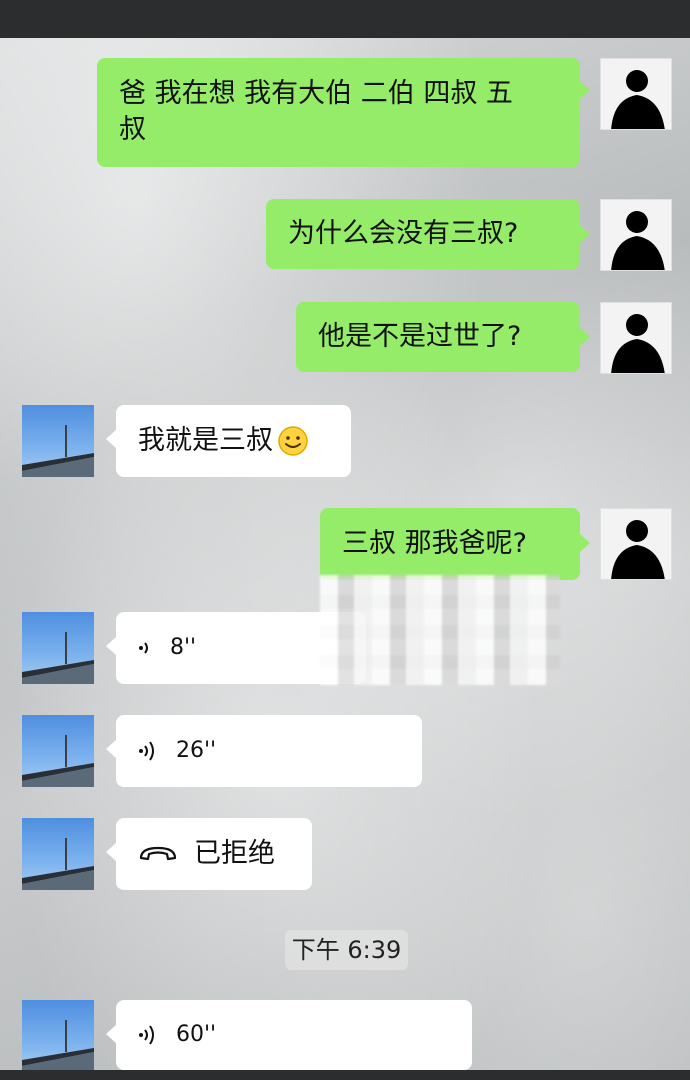  I want to click on call-status-bubble: 已拒绝, so click(214, 854).